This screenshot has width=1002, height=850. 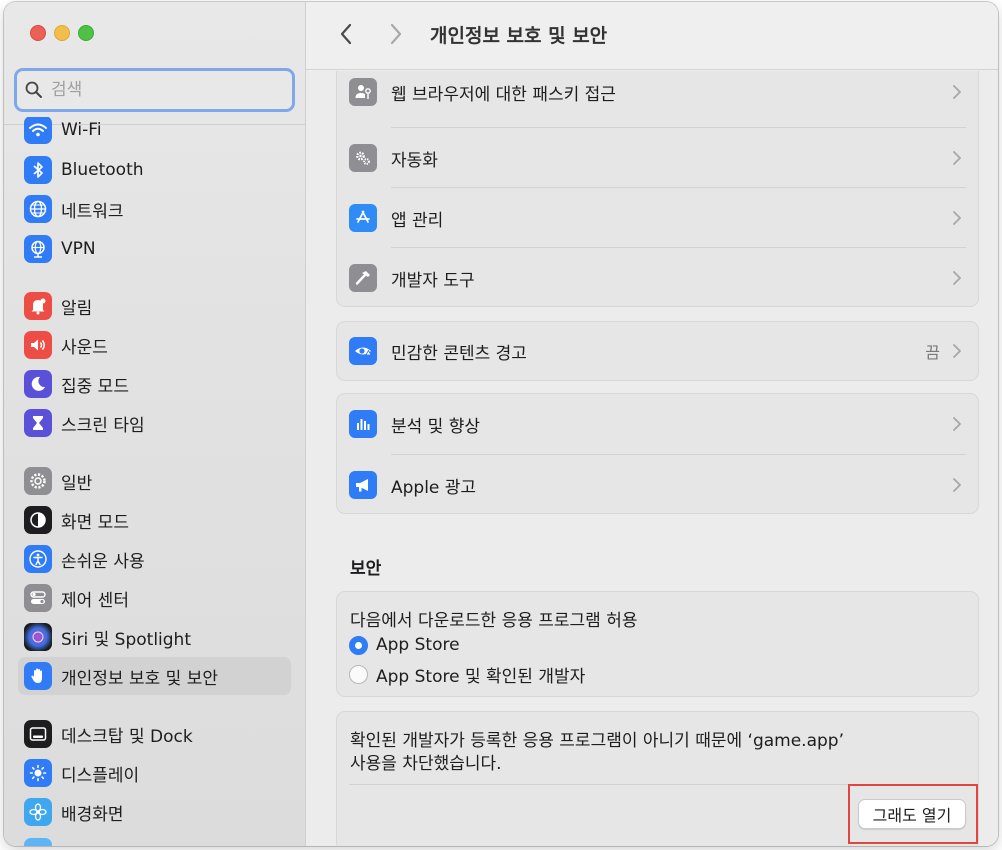 I want to click on passkey-access-row: 웹 브라우저에 대한 패스키 접근, so click(x=657, y=96).